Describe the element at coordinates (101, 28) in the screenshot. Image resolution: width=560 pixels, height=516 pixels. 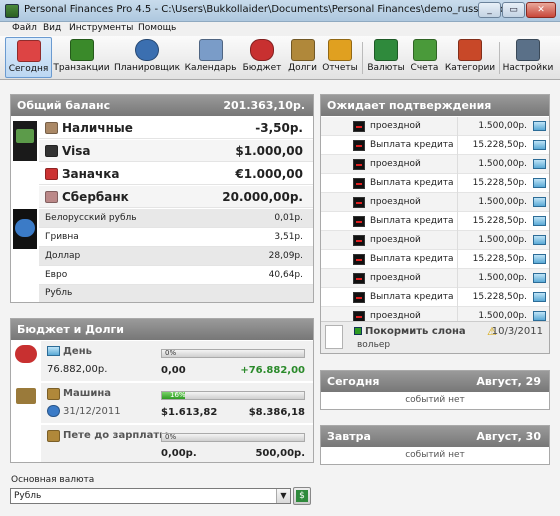
I see `menu-tools: Инструменты` at that location.